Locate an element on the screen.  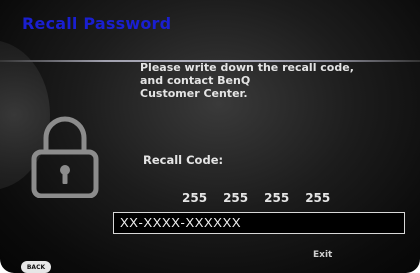
recall-code-values: 255 255 255 255 is located at coordinates (256, 199).